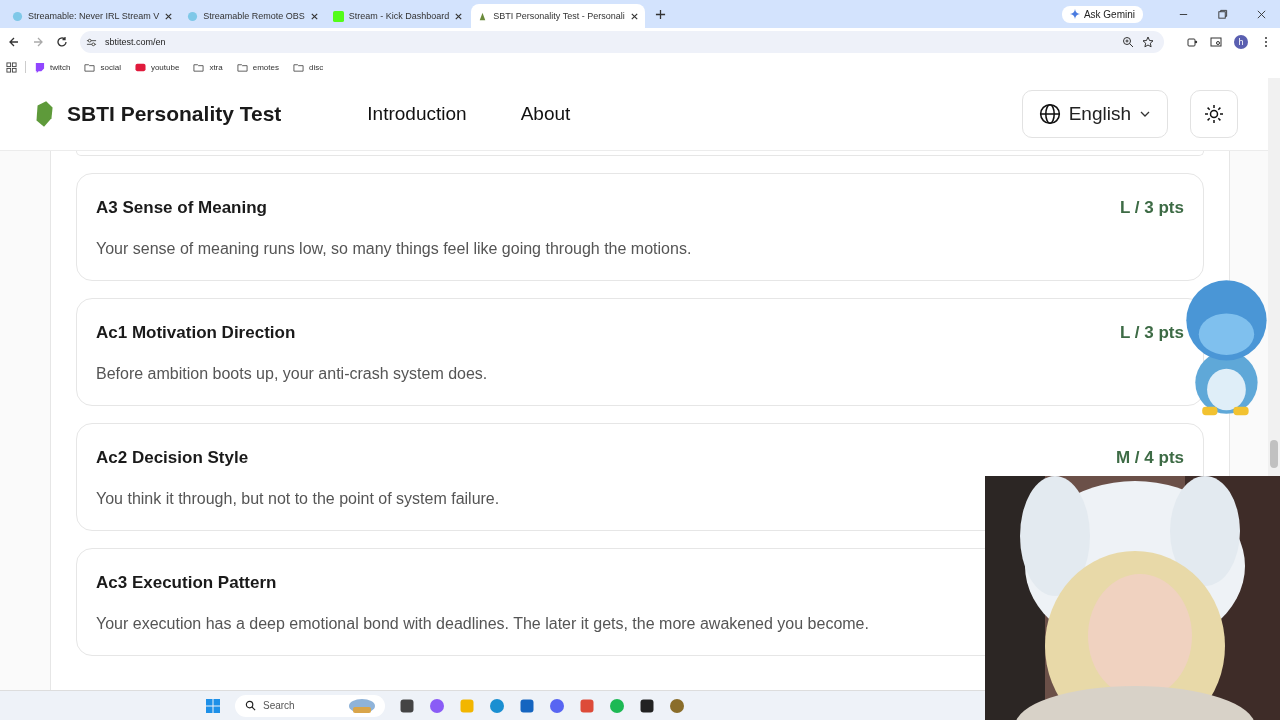 Image resolution: width=1280 pixels, height=720 pixels. I want to click on bookmark: disc, so click(308, 67).